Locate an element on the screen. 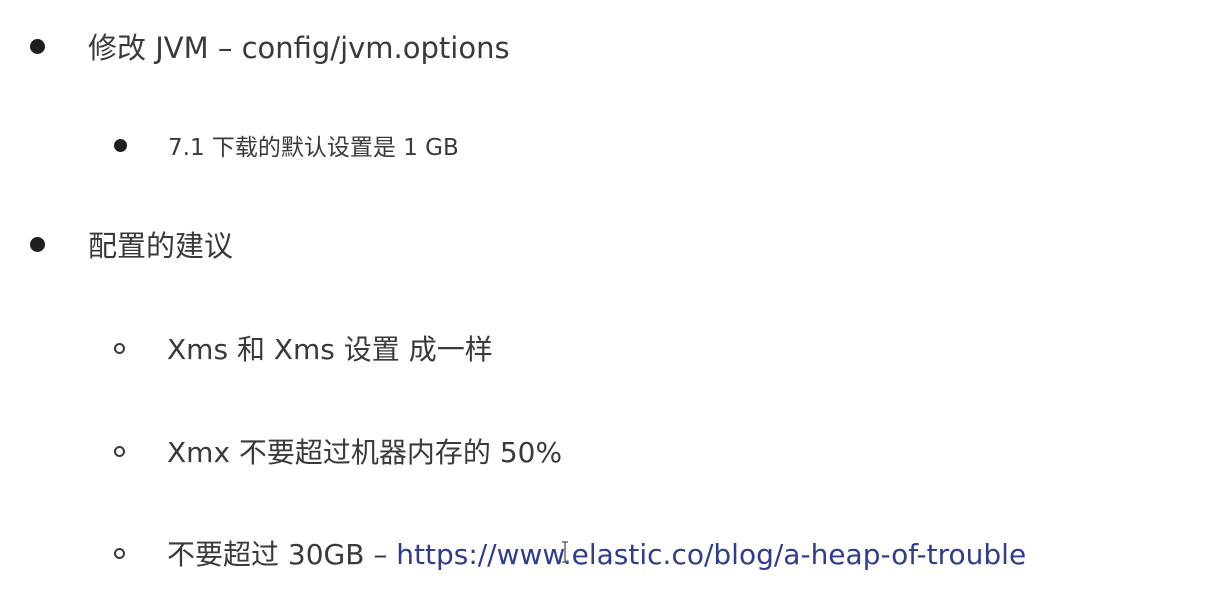  bullet-item-3: 配置的建议 is located at coordinates (132, 244).